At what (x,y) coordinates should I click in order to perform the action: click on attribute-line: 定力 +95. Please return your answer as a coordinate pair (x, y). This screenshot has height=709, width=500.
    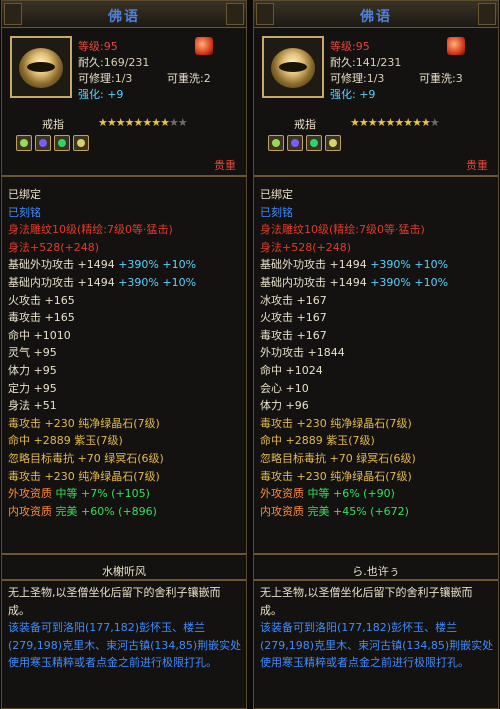
    Looking at the image, I should click on (125, 389).